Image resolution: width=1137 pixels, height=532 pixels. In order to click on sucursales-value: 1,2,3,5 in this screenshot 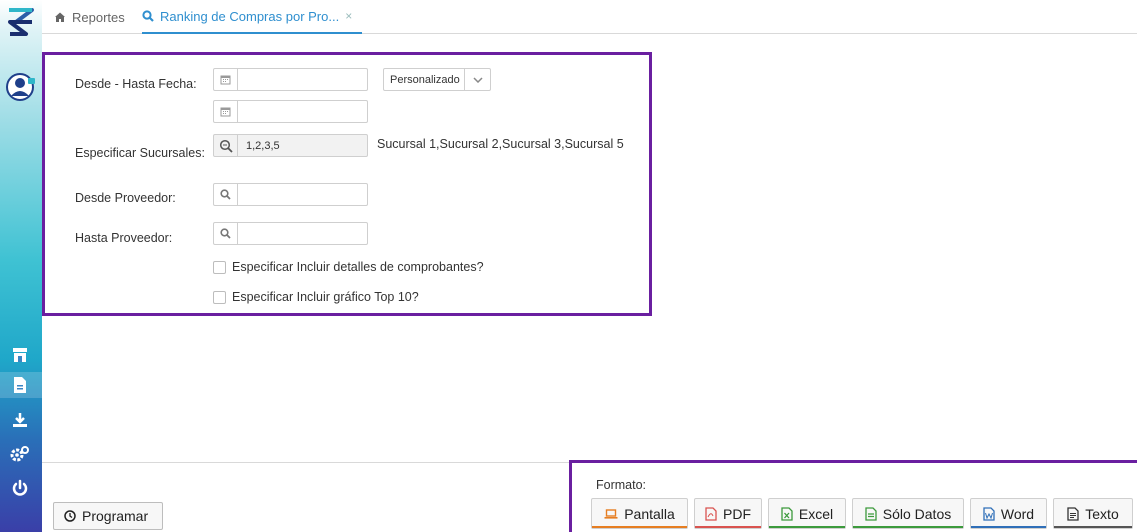, I will do `click(263, 145)`.